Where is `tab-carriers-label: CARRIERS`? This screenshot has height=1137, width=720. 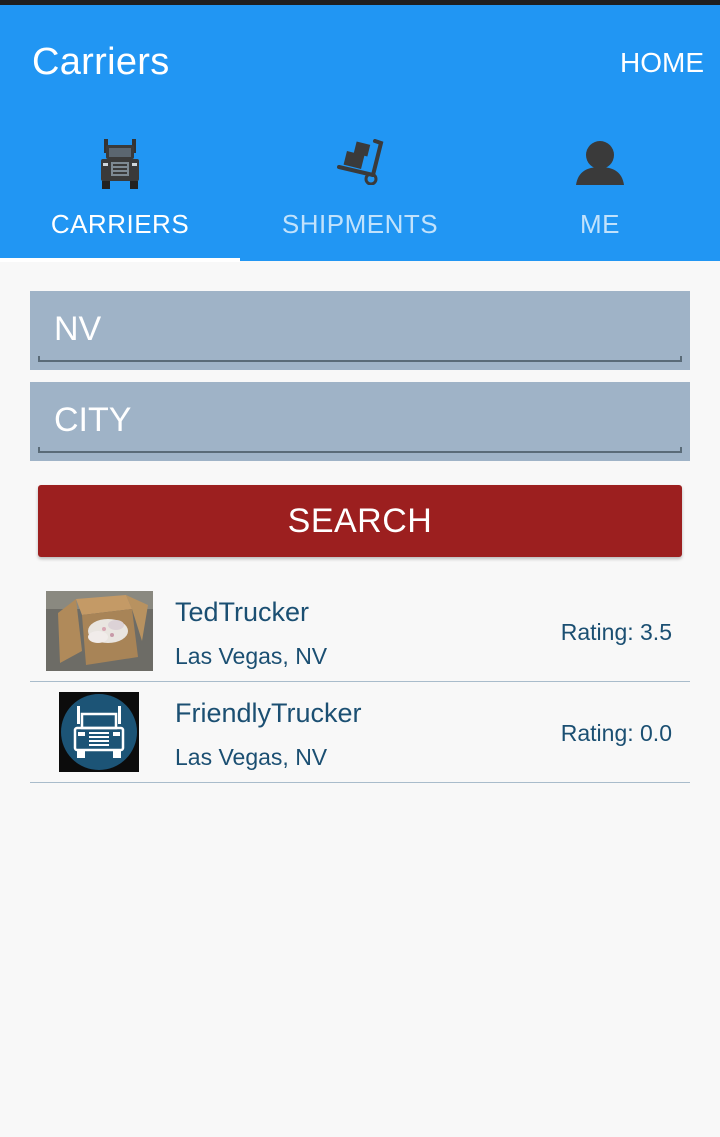 tab-carriers-label: CARRIERS is located at coordinates (120, 224).